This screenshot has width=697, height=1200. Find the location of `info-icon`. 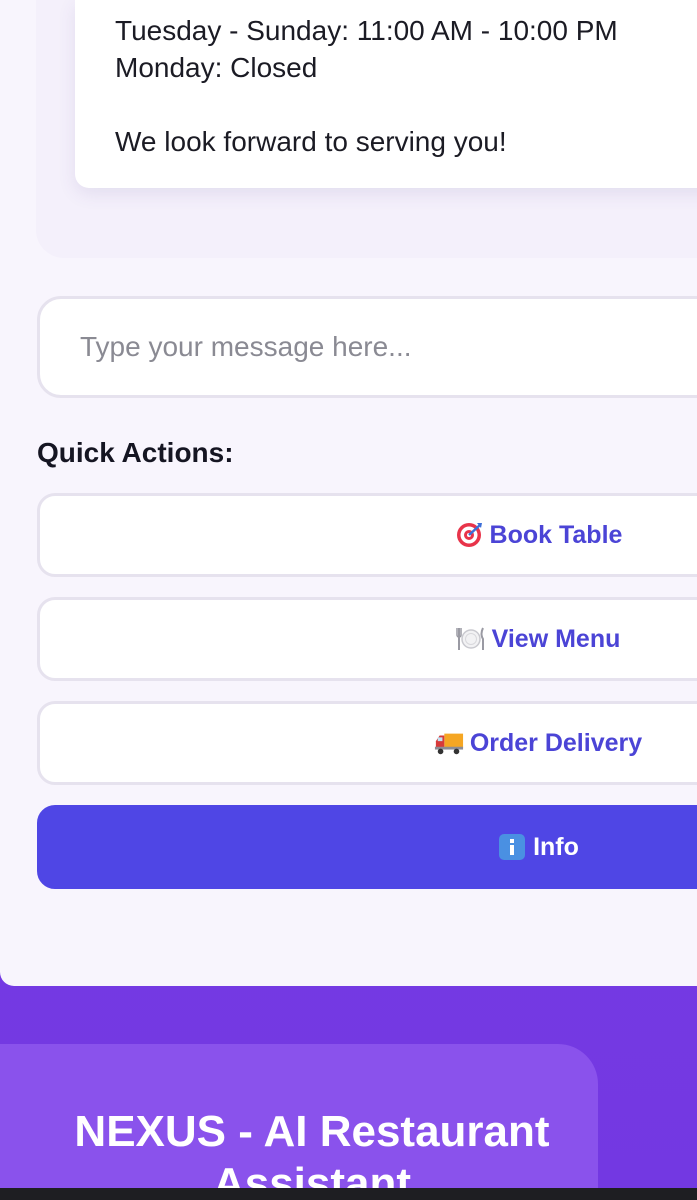

info-icon is located at coordinates (512, 847).